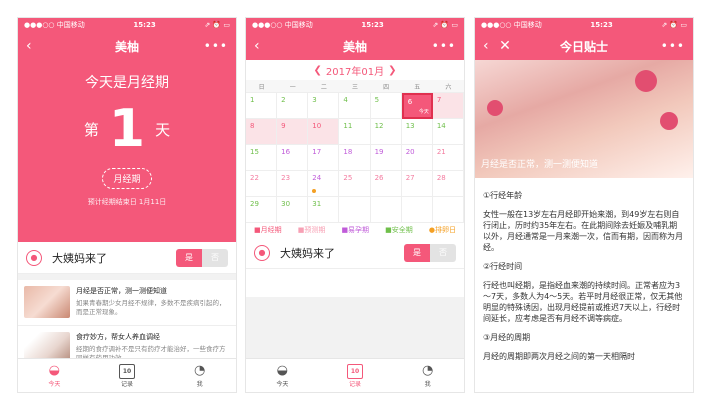 This screenshot has height=407, width=709. What do you see at coordinates (448, 106) in the screenshot?
I see `calendar-day: 7` at bounding box center [448, 106].